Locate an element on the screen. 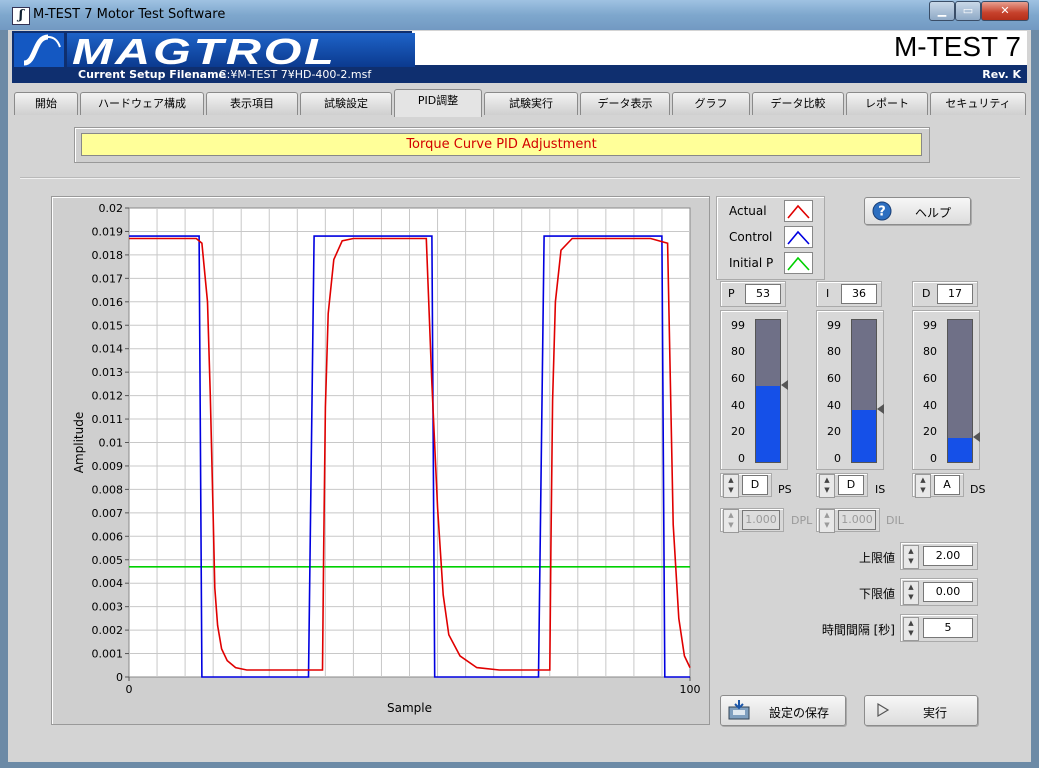 Image resolution: width=1039 pixels, height=768 pixels. revision-label: Rev. K is located at coordinates (1001, 74).